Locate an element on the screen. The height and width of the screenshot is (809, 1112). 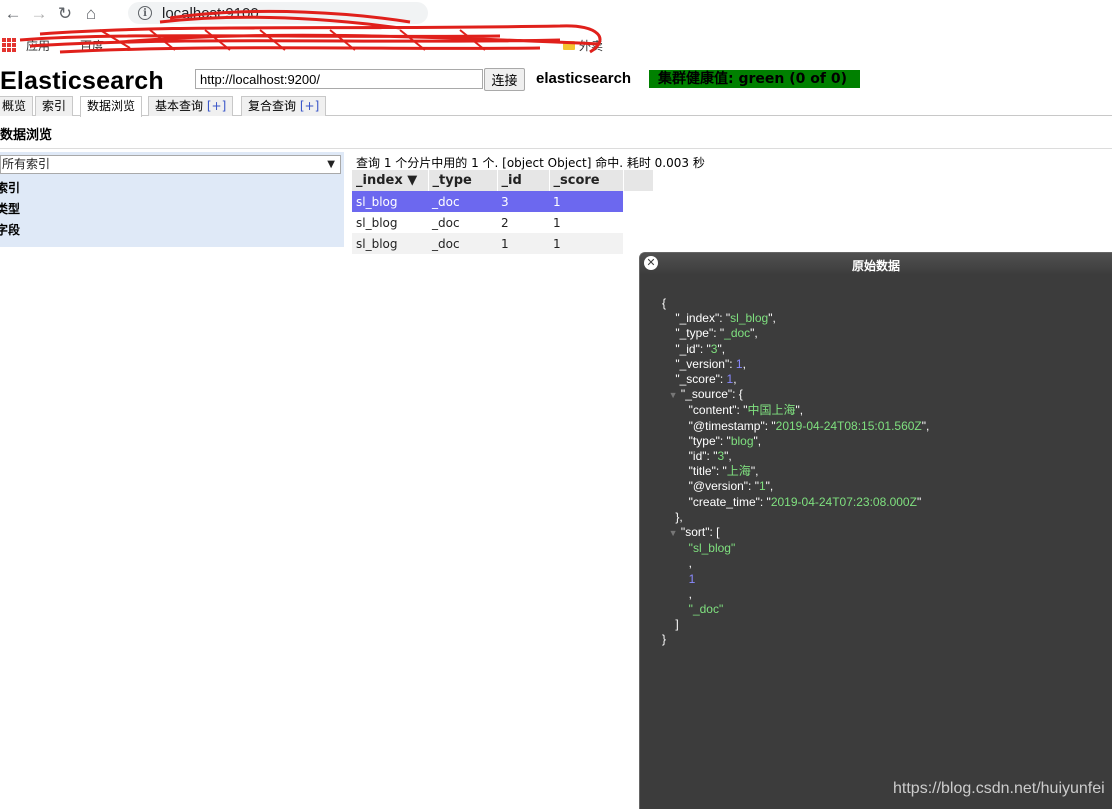
json-value: blog is located at coordinates (742, 440).